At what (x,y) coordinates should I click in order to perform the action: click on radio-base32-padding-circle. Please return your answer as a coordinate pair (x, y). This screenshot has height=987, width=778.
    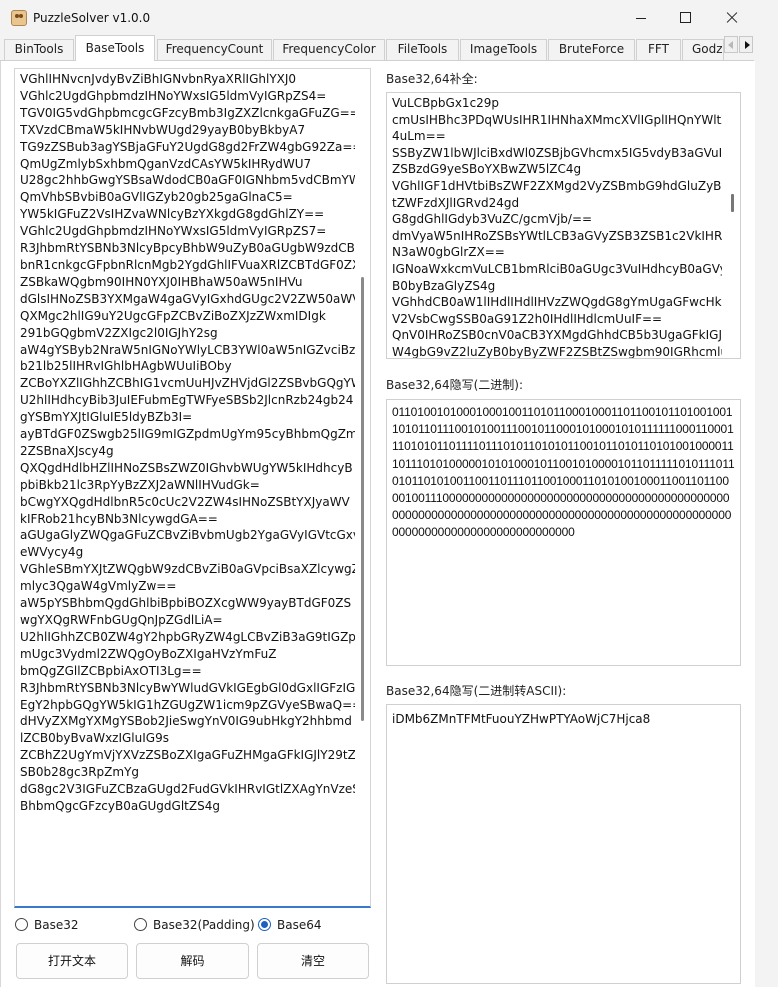
    Looking at the image, I should click on (140, 924).